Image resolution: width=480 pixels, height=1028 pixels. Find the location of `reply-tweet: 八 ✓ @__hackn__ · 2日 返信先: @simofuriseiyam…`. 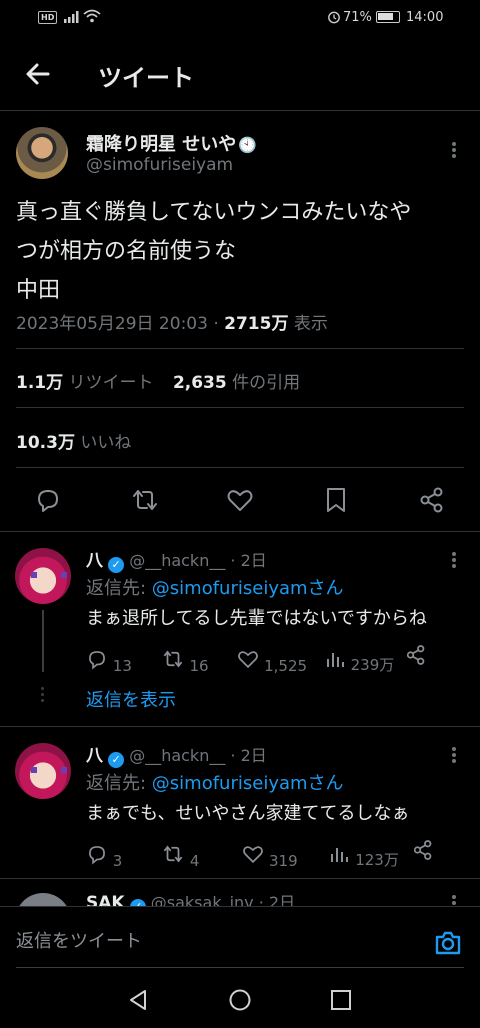

reply-tweet: 八 ✓ @__hackn__ · 2日 返信先: @simofuriseiyam… is located at coordinates (240, 803).